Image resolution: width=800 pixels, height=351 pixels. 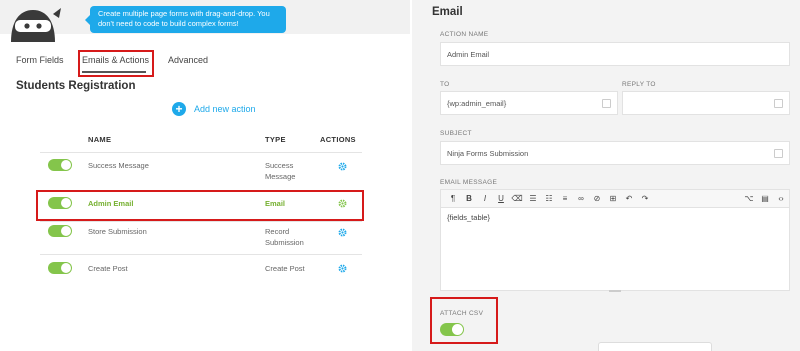 What do you see at coordinates (40, 60) in the screenshot?
I see `tab-form-fields: Form Fields` at bounding box center [40, 60].